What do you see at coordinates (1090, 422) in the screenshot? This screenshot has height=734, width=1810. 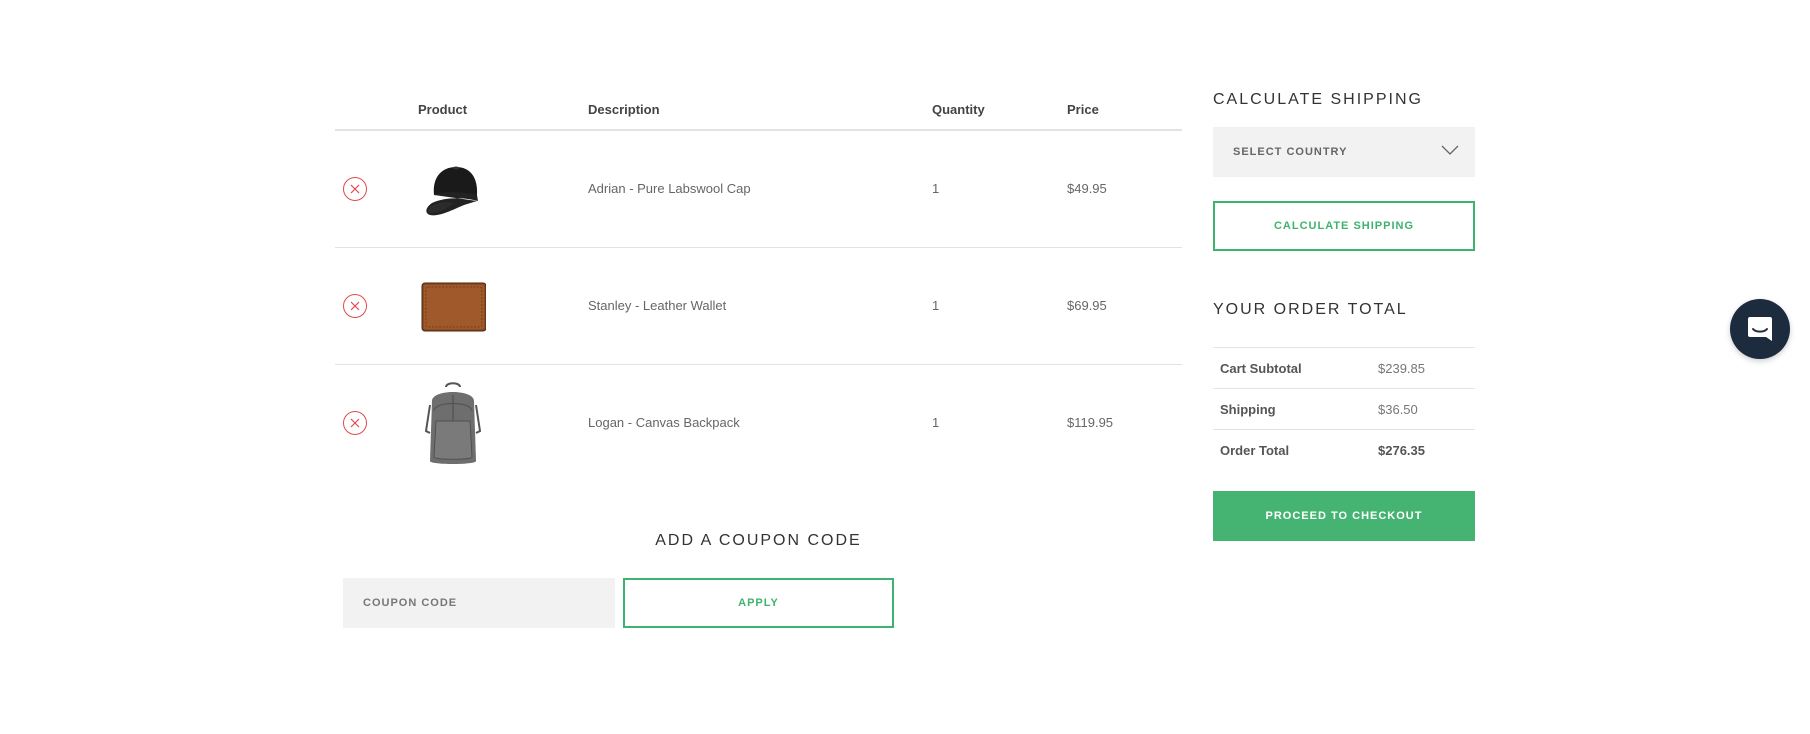 I see `item-price: $119.95` at bounding box center [1090, 422].